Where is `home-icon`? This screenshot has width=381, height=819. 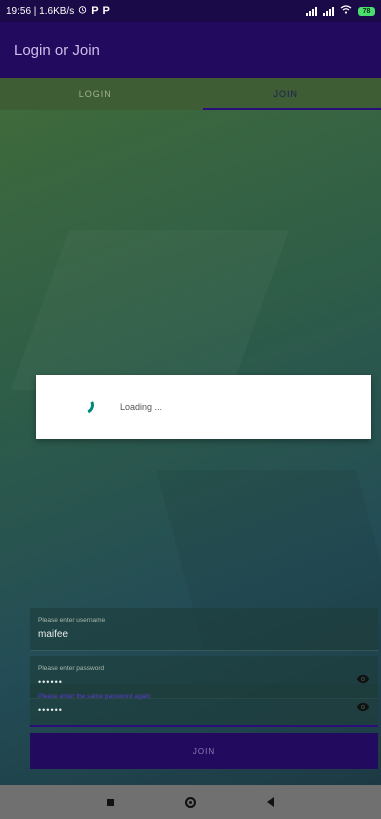
home-icon is located at coordinates (190, 802).